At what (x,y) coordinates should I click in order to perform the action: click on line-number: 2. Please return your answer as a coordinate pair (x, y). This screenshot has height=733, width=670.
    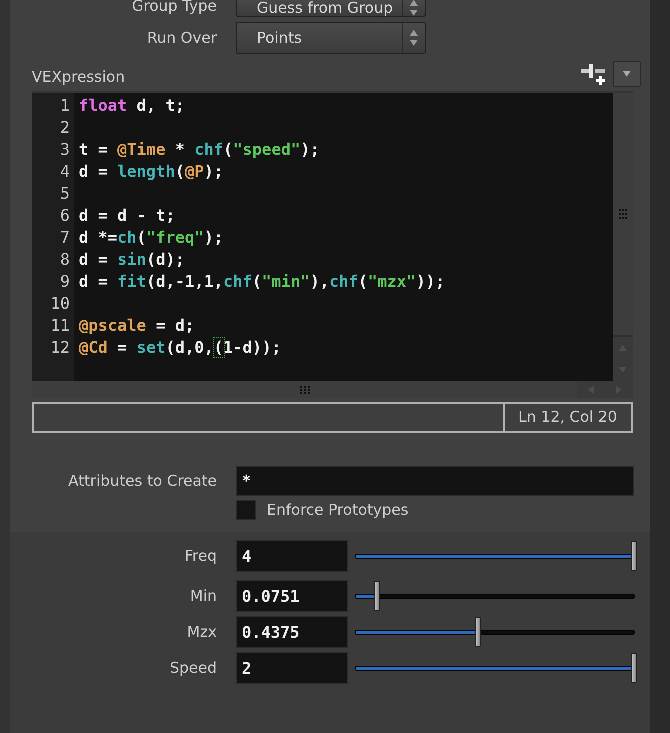
    Looking at the image, I should click on (65, 128).